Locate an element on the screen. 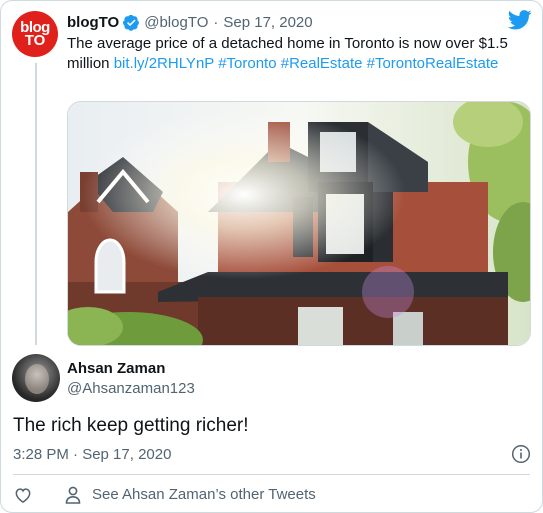 The height and width of the screenshot is (513, 543). tweet-date: Sep 17, 2020 is located at coordinates (267, 22).